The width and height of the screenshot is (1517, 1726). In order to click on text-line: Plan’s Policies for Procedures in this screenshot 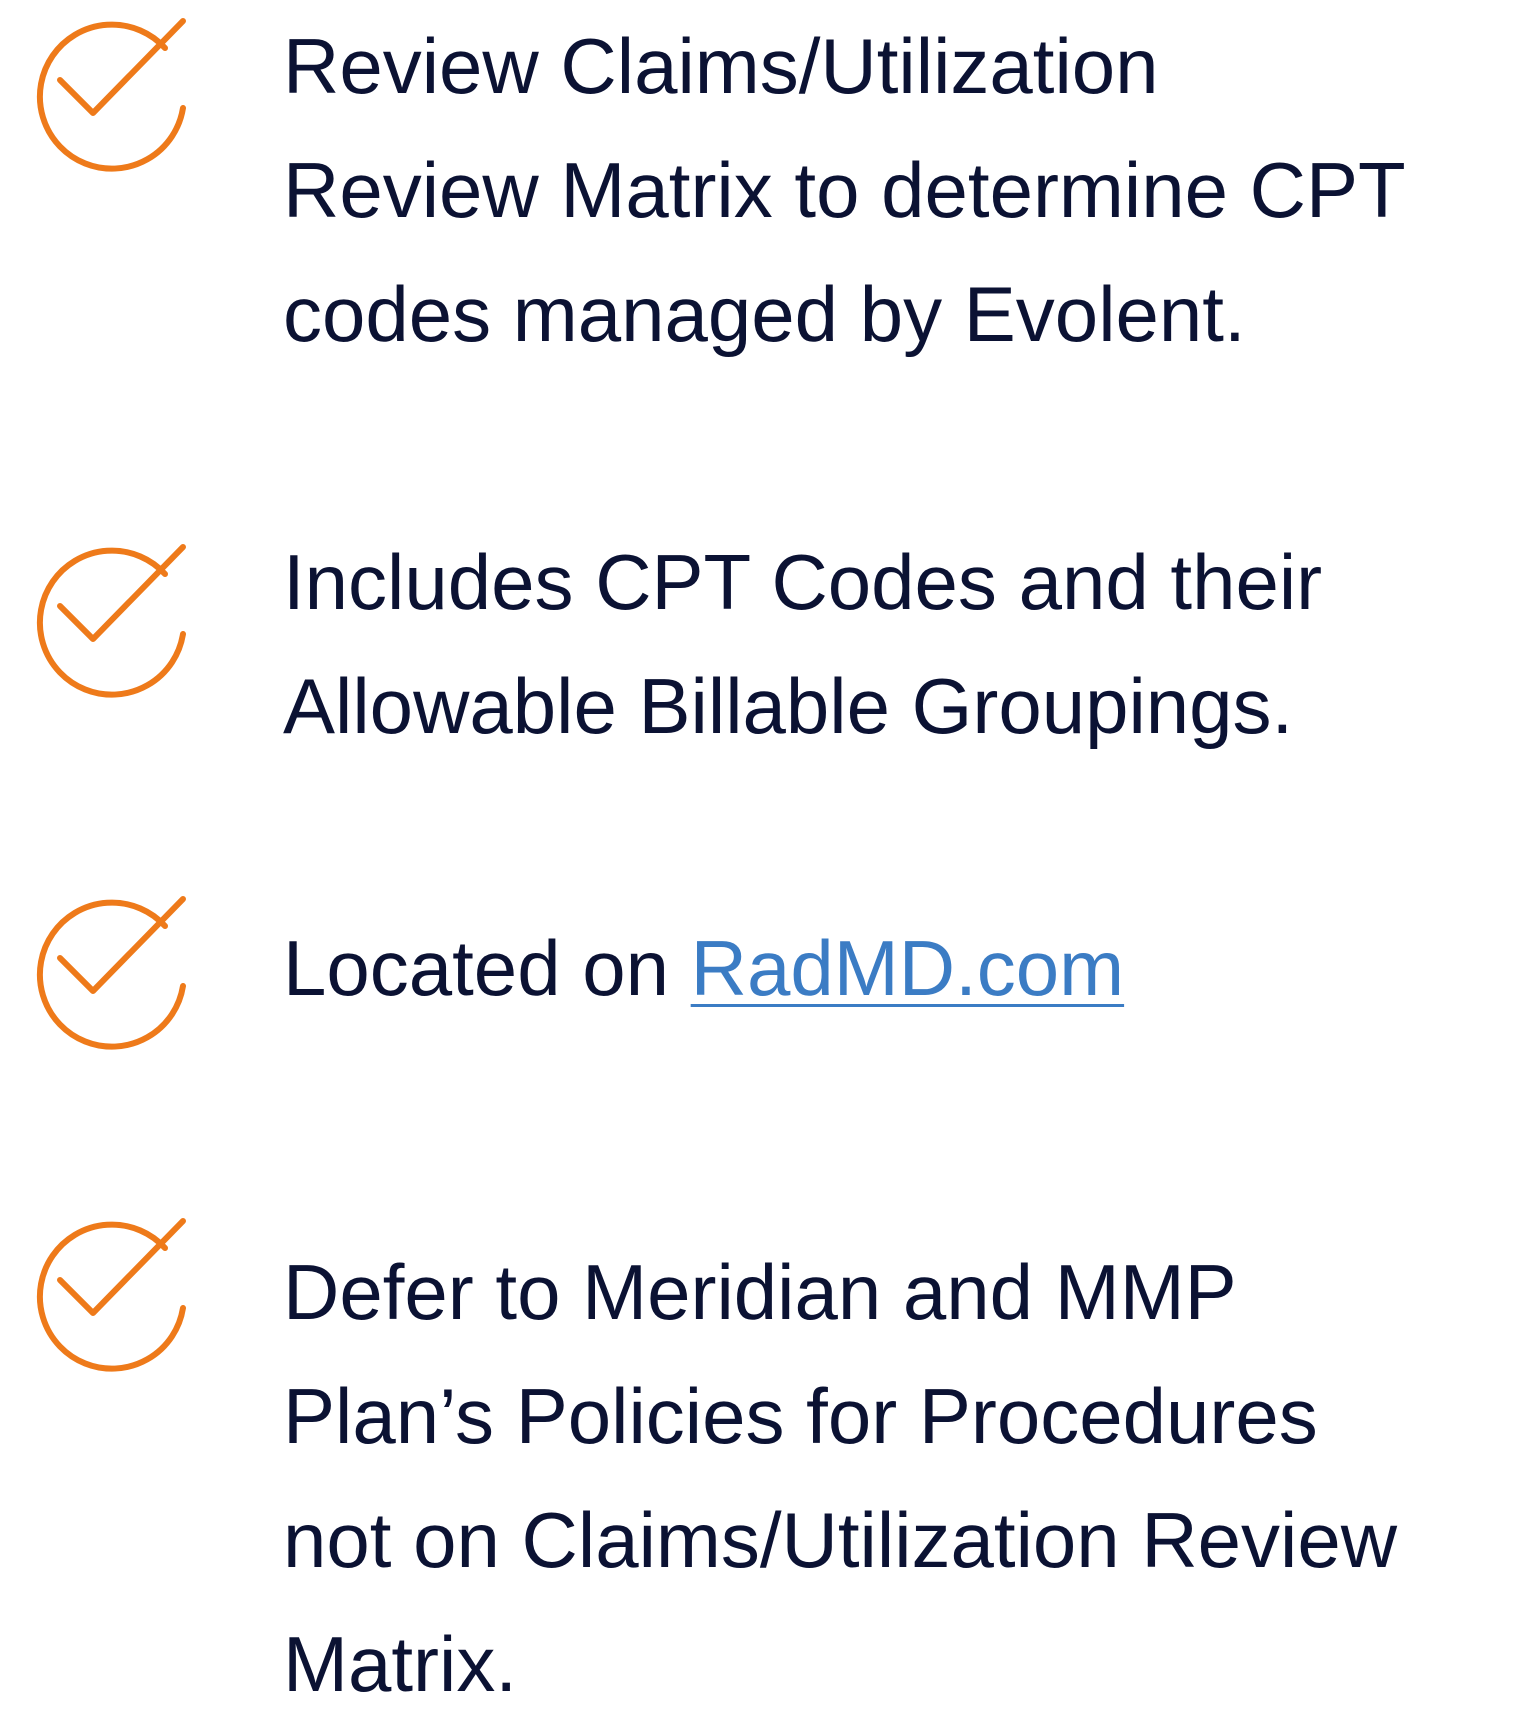, I will do `click(800, 1416)`.